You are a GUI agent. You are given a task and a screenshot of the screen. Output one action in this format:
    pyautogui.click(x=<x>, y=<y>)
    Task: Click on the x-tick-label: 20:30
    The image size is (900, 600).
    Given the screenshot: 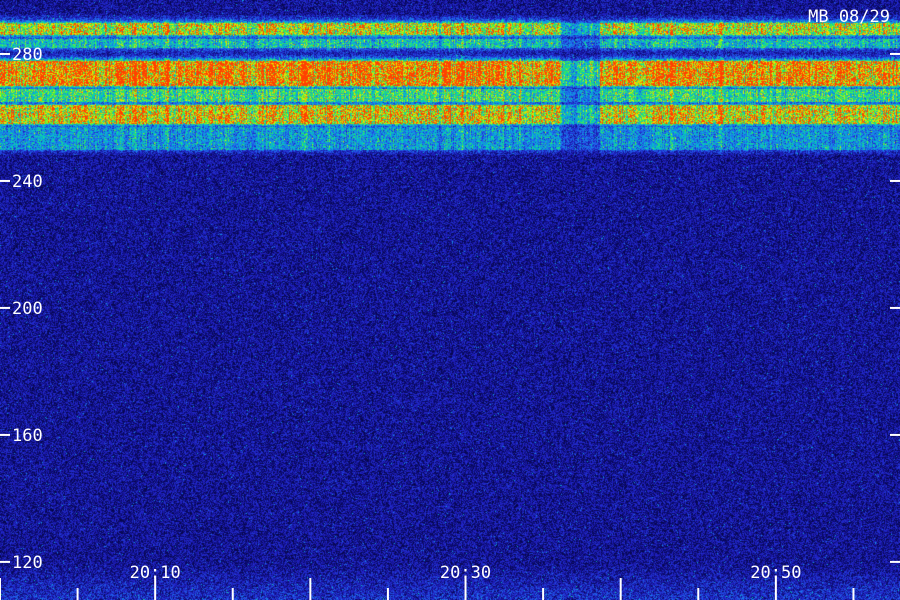 What is the action you would take?
    pyautogui.click(x=465, y=573)
    